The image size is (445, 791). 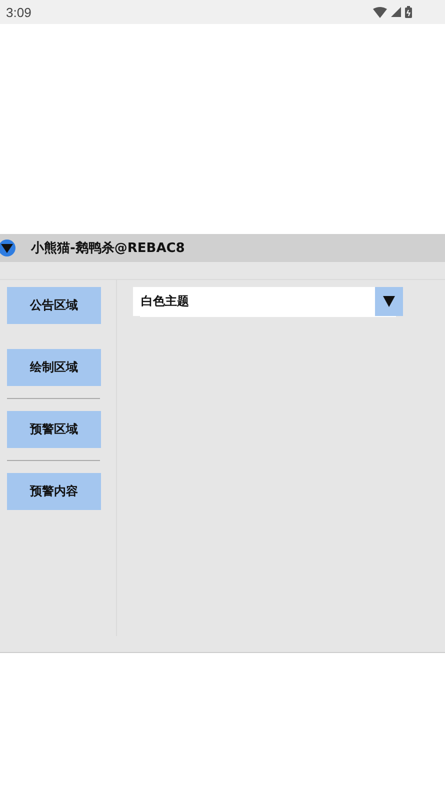 What do you see at coordinates (8, 248) in the screenshot?
I see `collapse-icon` at bounding box center [8, 248].